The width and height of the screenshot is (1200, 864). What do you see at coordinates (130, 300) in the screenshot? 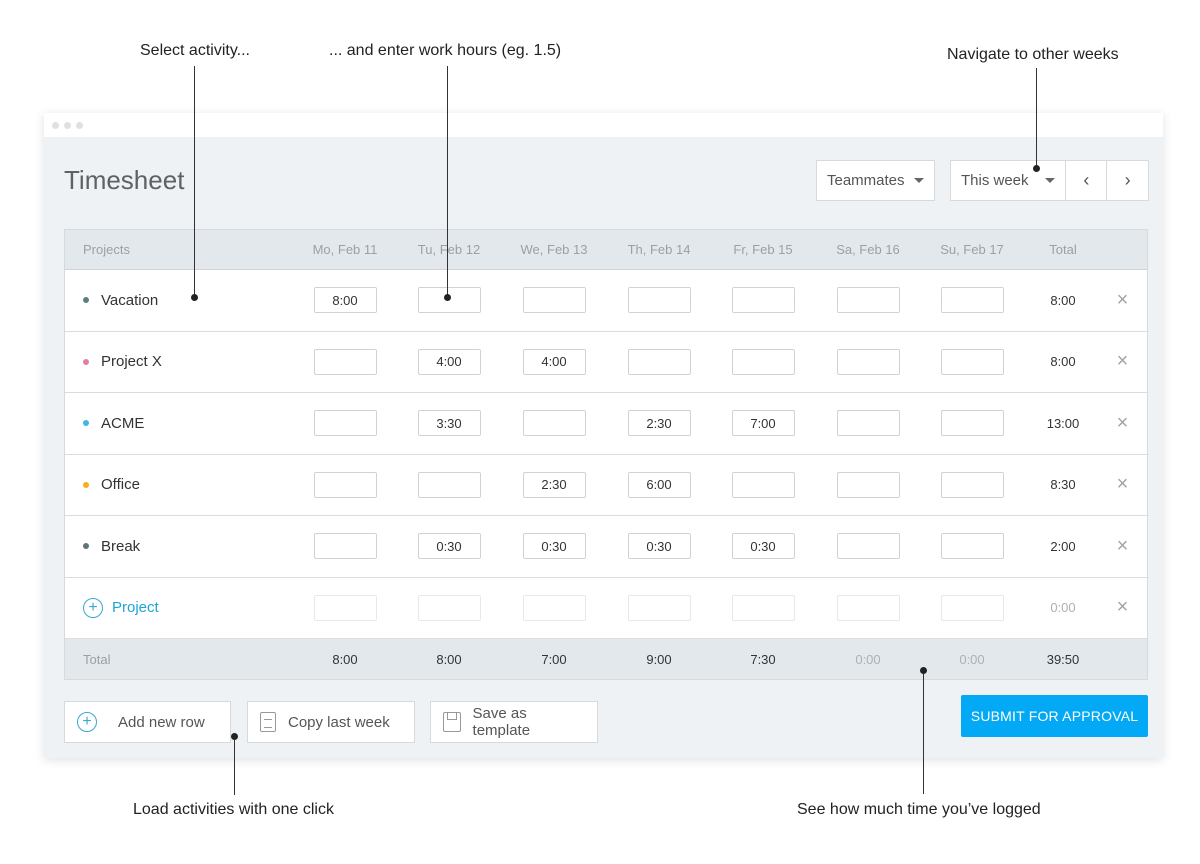
I see `project-name: Vacation` at bounding box center [130, 300].